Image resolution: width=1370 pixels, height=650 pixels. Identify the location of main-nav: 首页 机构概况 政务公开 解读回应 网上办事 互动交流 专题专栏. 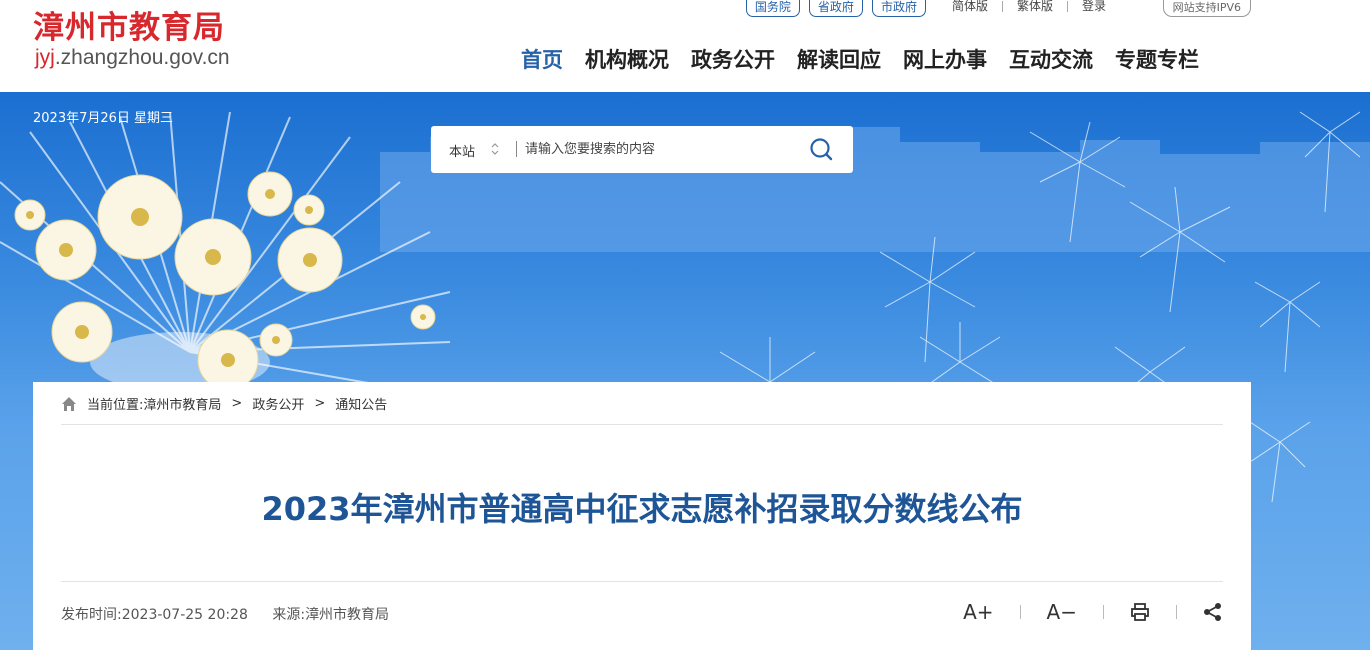
(871, 59).